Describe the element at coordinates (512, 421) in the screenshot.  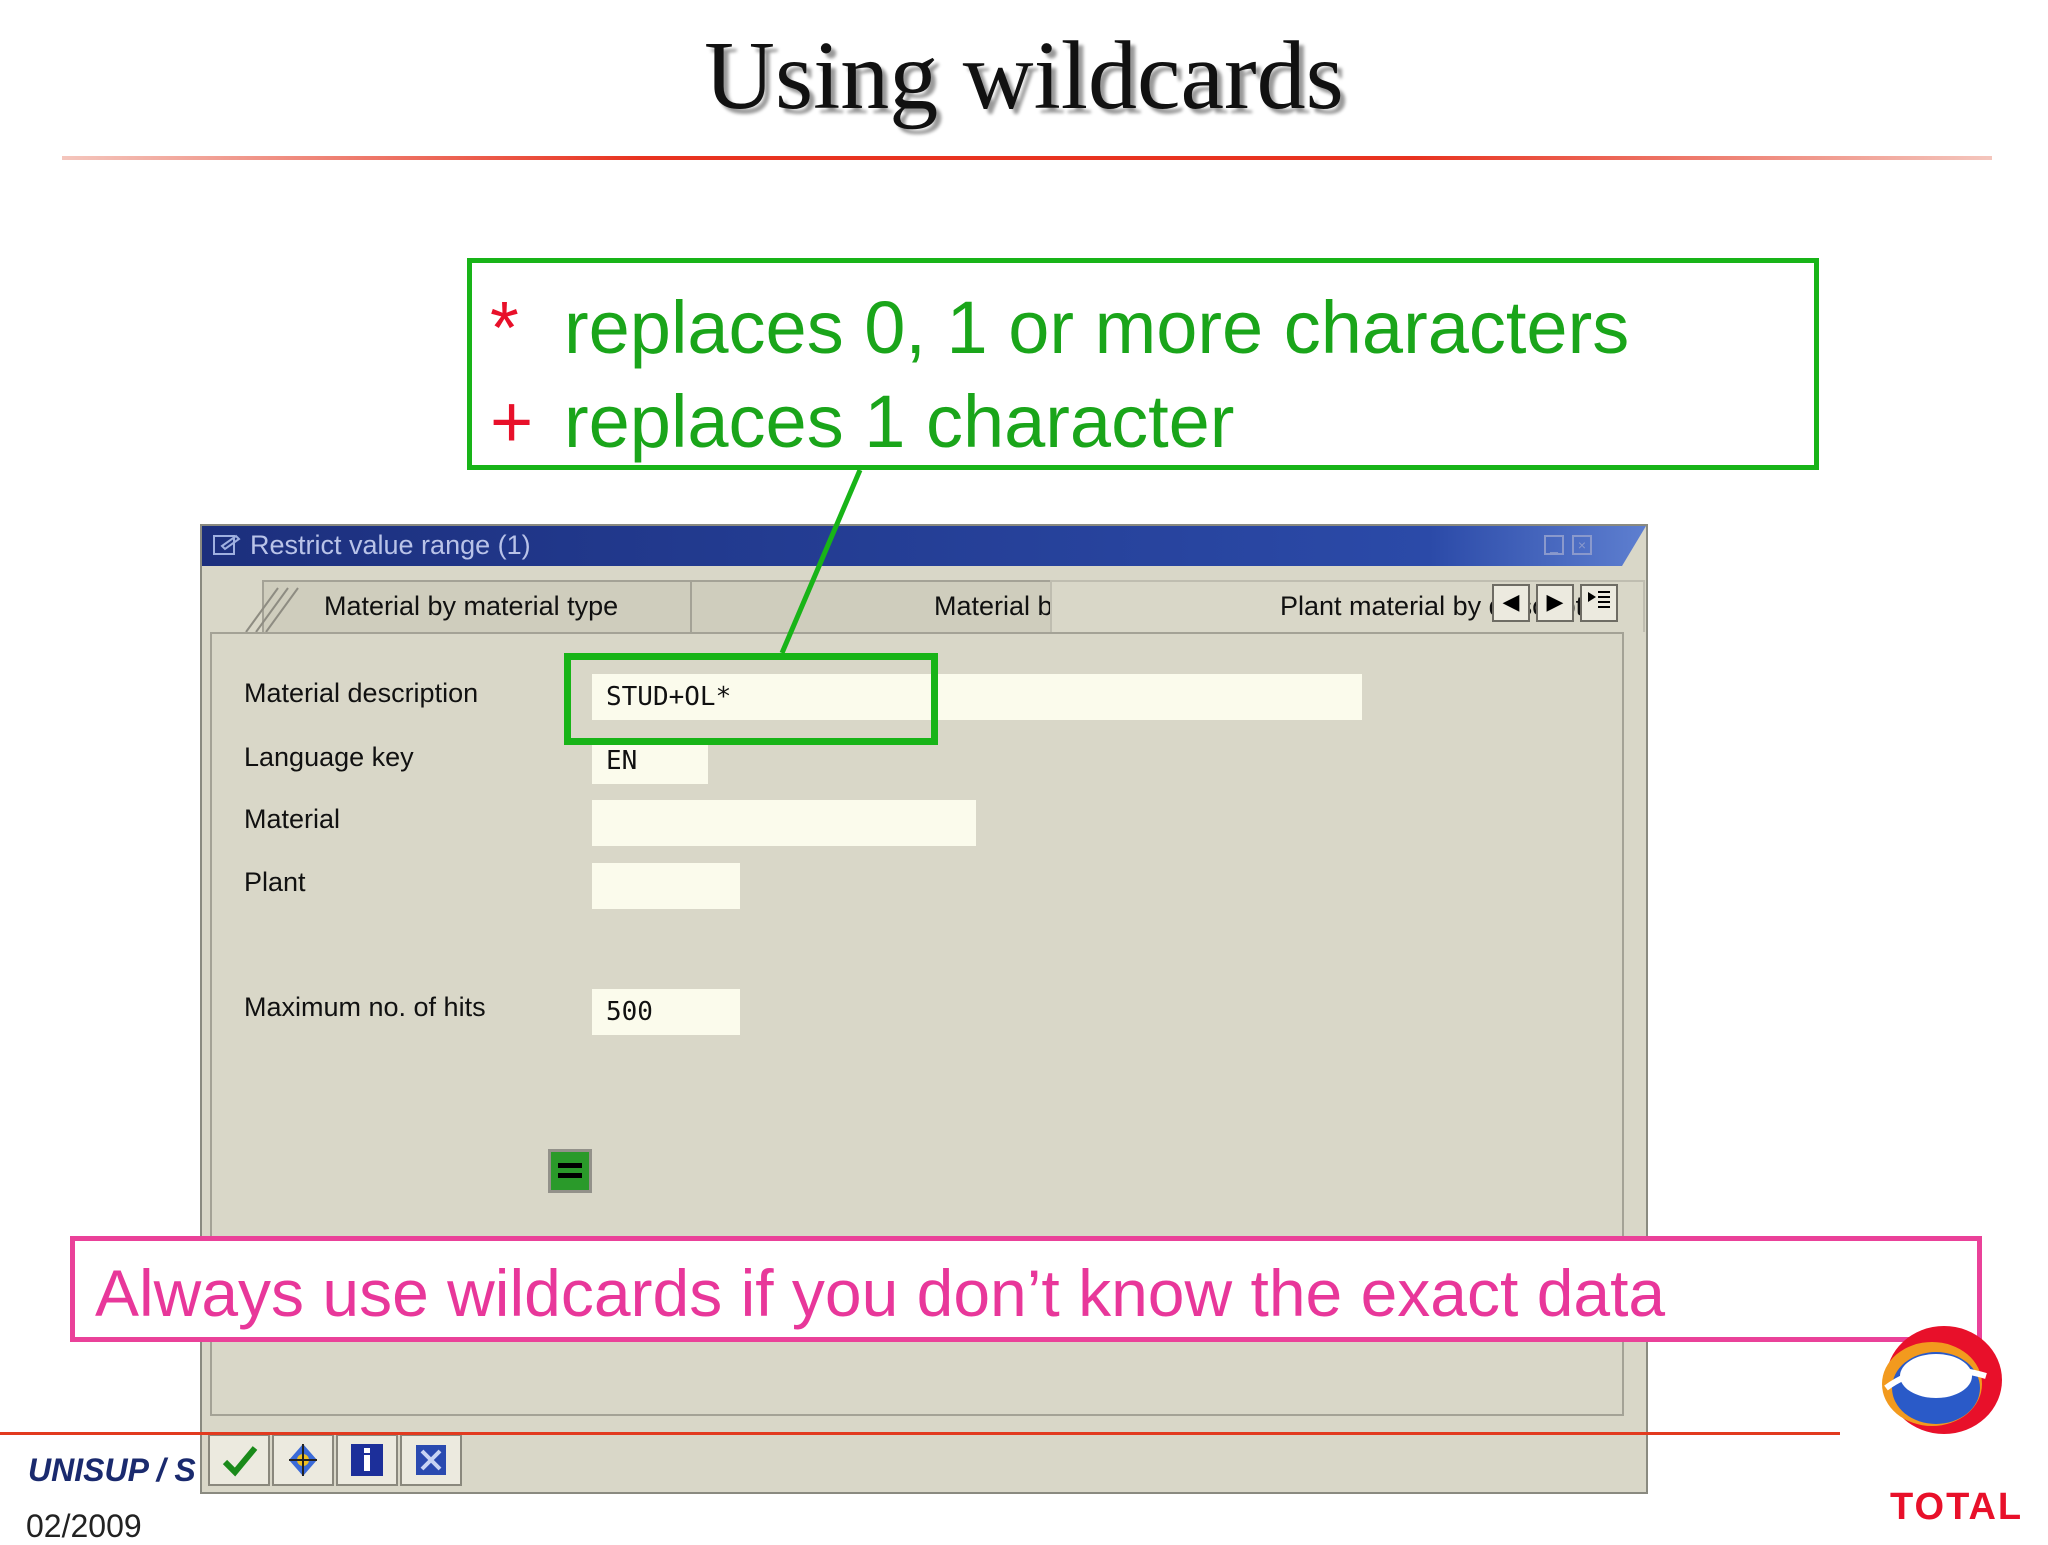
I see `plus-symbol: +` at that location.